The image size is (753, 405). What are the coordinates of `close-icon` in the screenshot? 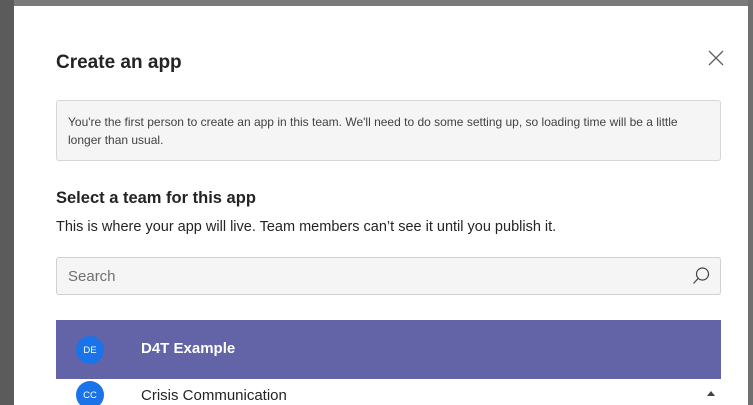 It's located at (716, 58).